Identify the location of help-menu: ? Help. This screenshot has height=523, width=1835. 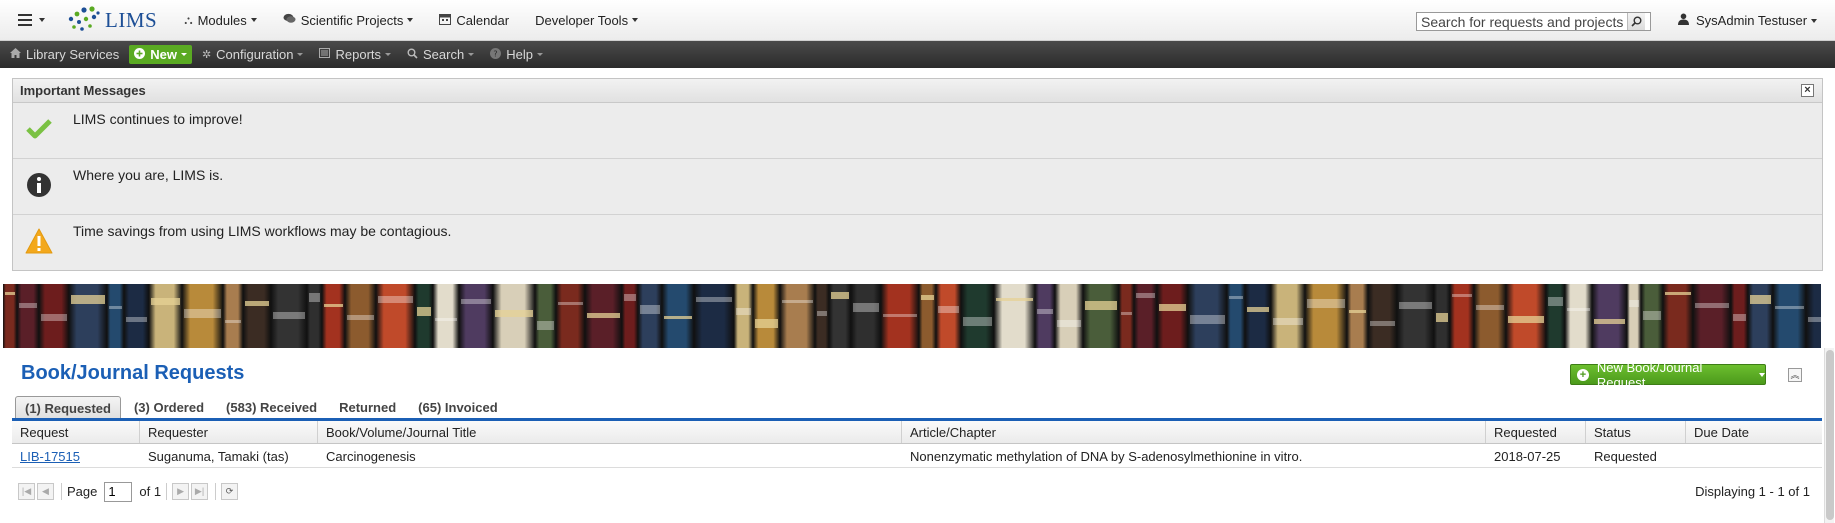
(516, 54).